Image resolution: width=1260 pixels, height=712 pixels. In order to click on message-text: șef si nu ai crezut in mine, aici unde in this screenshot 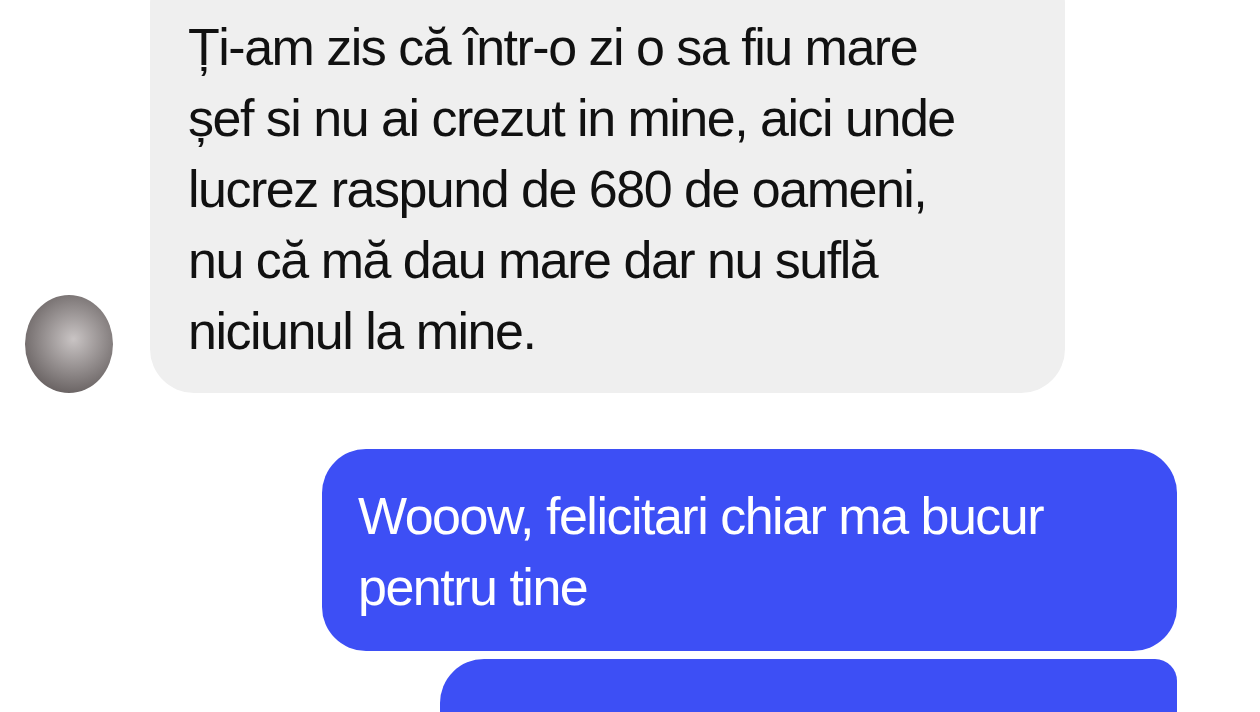, I will do `click(572, 118)`.